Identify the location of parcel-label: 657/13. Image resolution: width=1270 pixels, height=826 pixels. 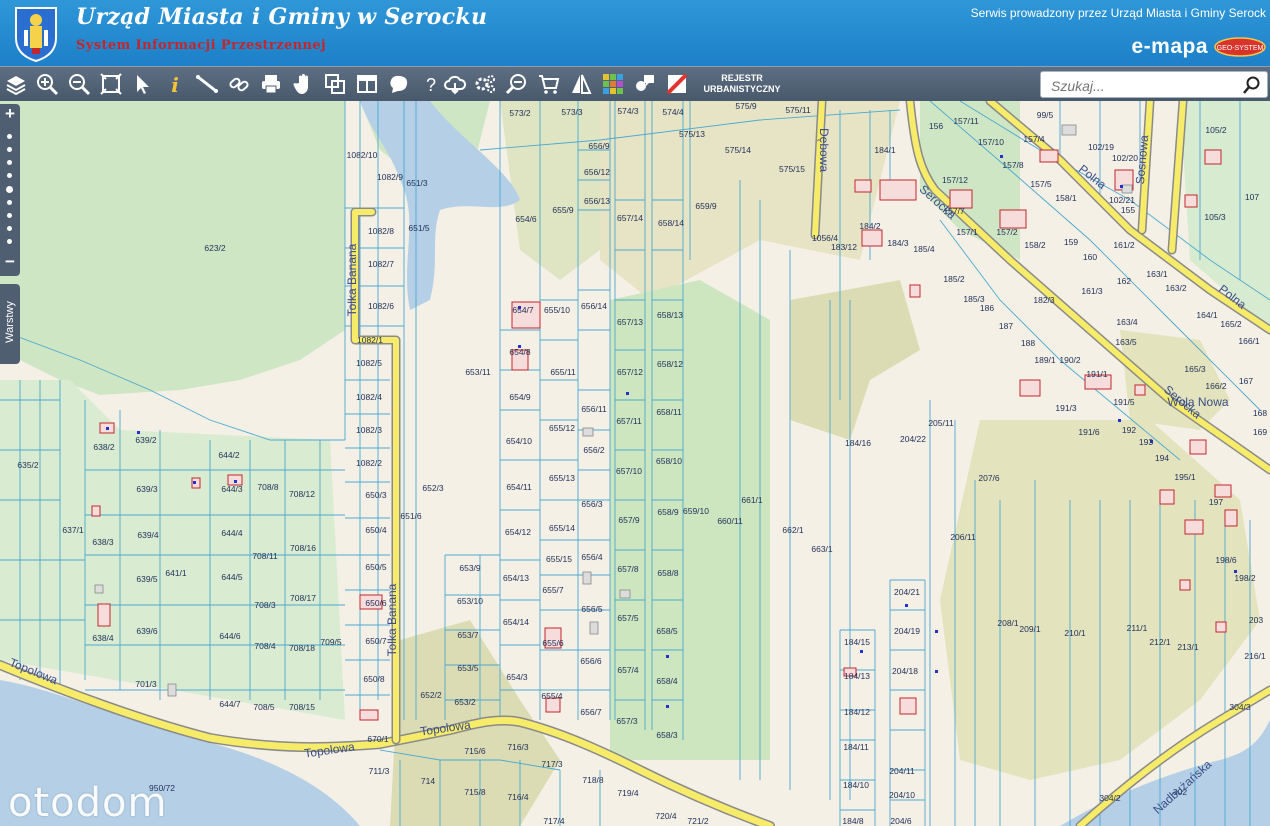
(630, 322).